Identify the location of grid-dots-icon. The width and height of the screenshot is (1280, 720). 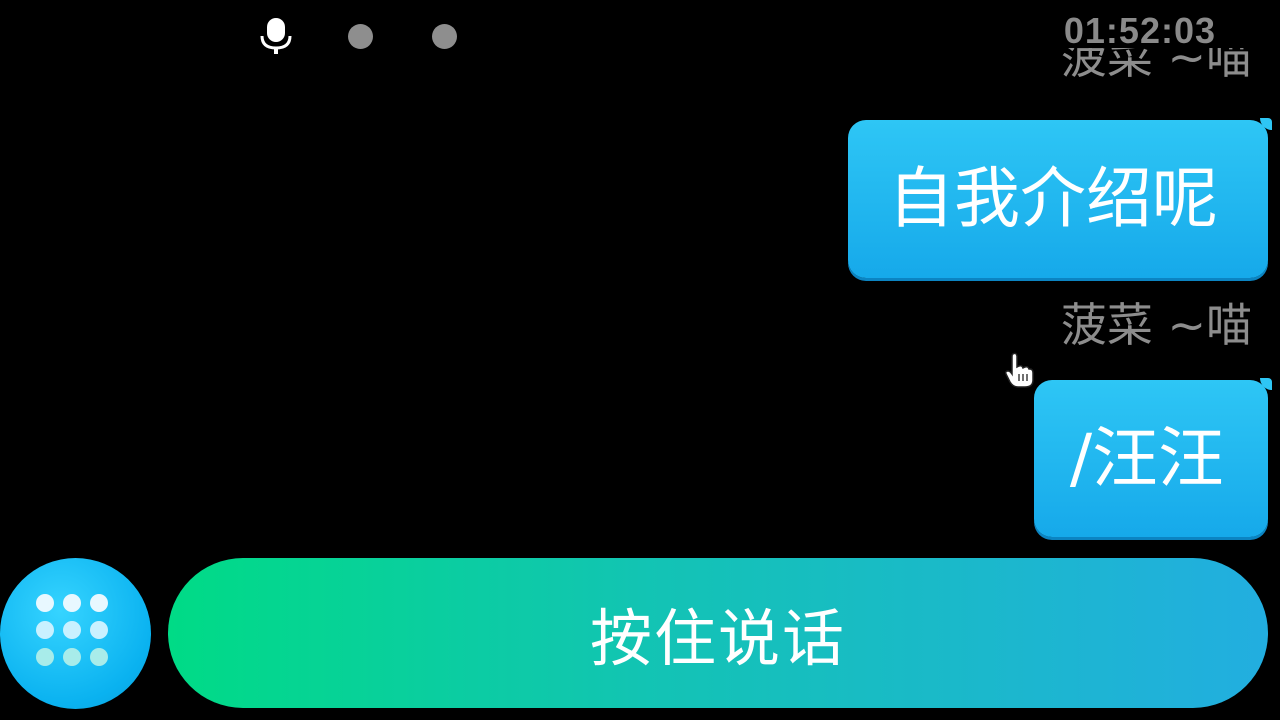
(76, 634).